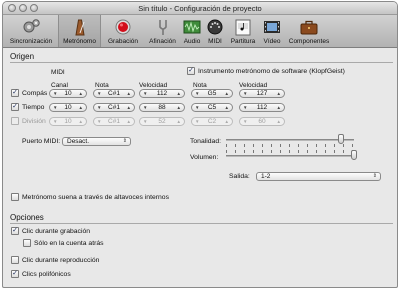 The width and height of the screenshot is (400, 290). I want to click on header-canal: Canal, so click(59, 85).